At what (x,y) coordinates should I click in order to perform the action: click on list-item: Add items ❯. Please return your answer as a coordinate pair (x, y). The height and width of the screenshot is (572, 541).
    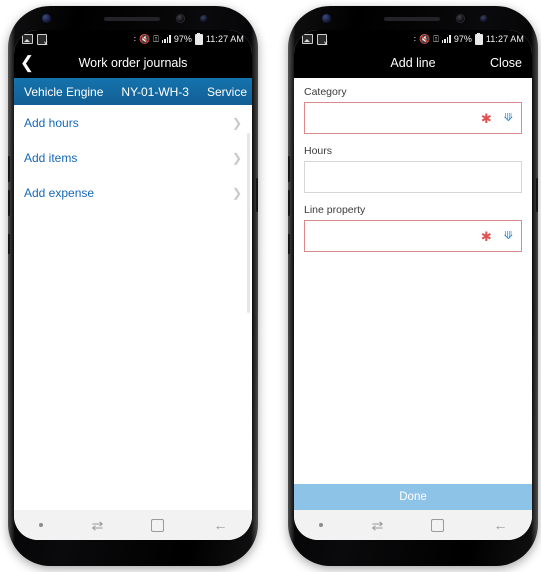
    Looking at the image, I should click on (133, 157).